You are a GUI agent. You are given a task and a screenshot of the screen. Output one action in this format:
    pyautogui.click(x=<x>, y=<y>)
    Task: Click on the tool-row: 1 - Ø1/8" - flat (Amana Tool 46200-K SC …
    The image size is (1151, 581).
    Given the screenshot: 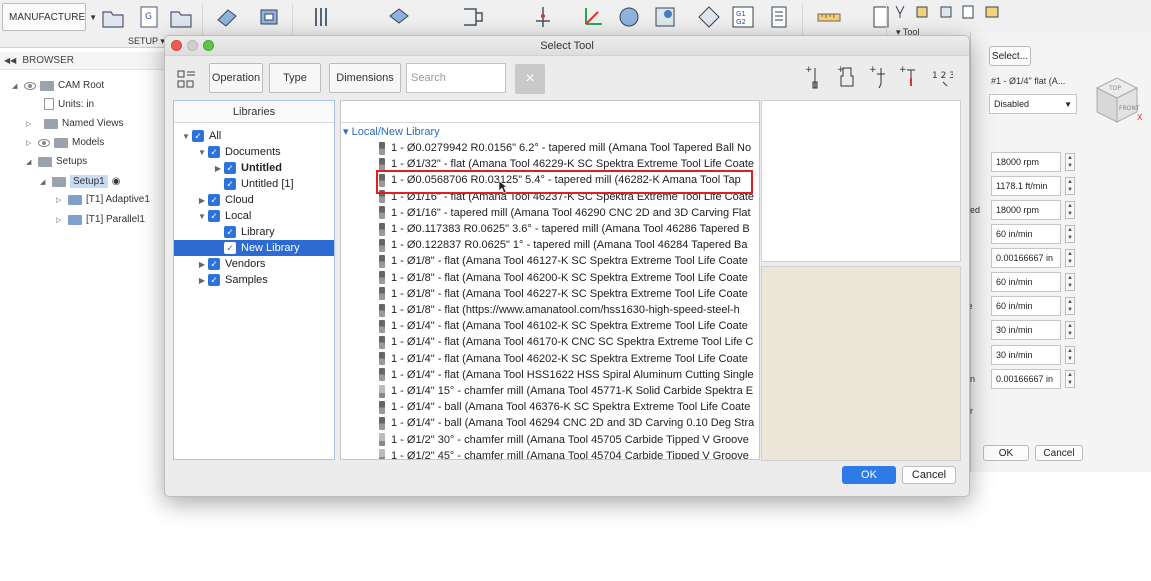 What is the action you would take?
    pyautogui.click(x=569, y=278)
    